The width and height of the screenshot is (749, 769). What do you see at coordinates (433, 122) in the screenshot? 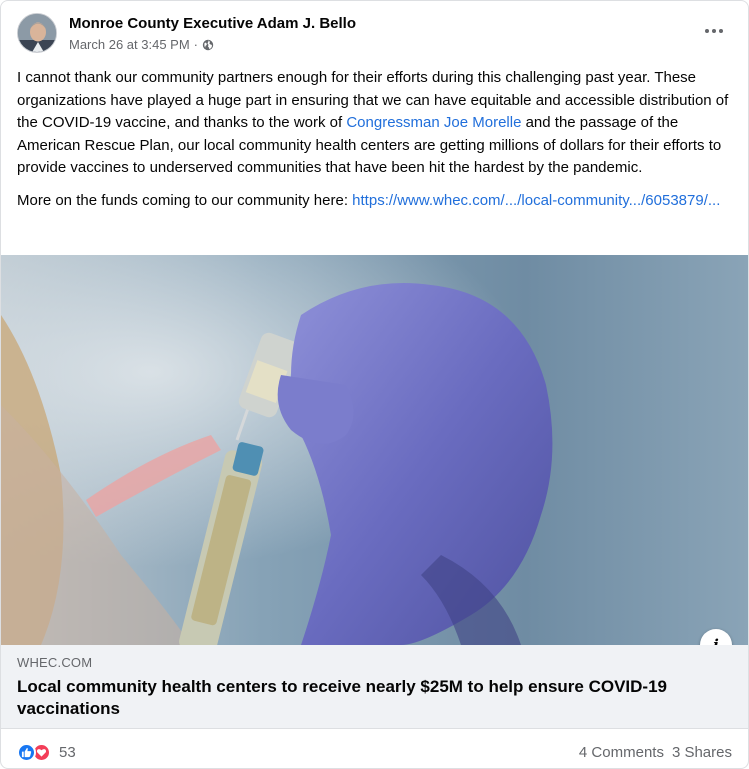
I see `mention-link: Congressman Joe Morelle` at bounding box center [433, 122].